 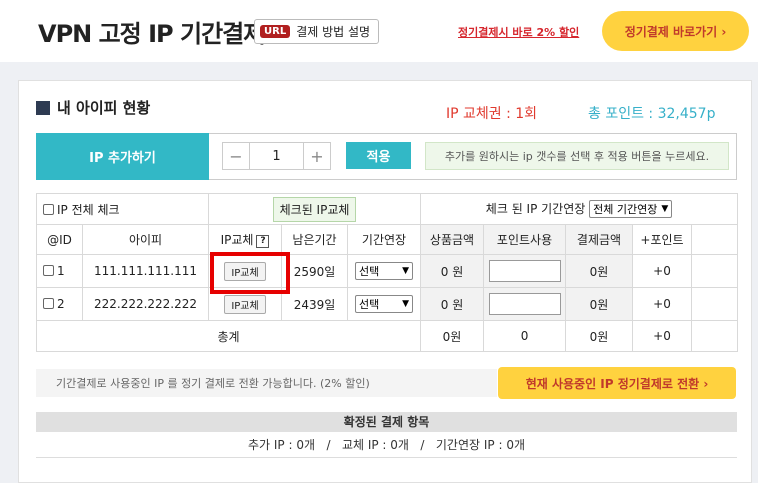 What do you see at coordinates (492, 114) in the screenshot?
I see `ip-ticket-count: IP 교체권 : 1회` at bounding box center [492, 114].